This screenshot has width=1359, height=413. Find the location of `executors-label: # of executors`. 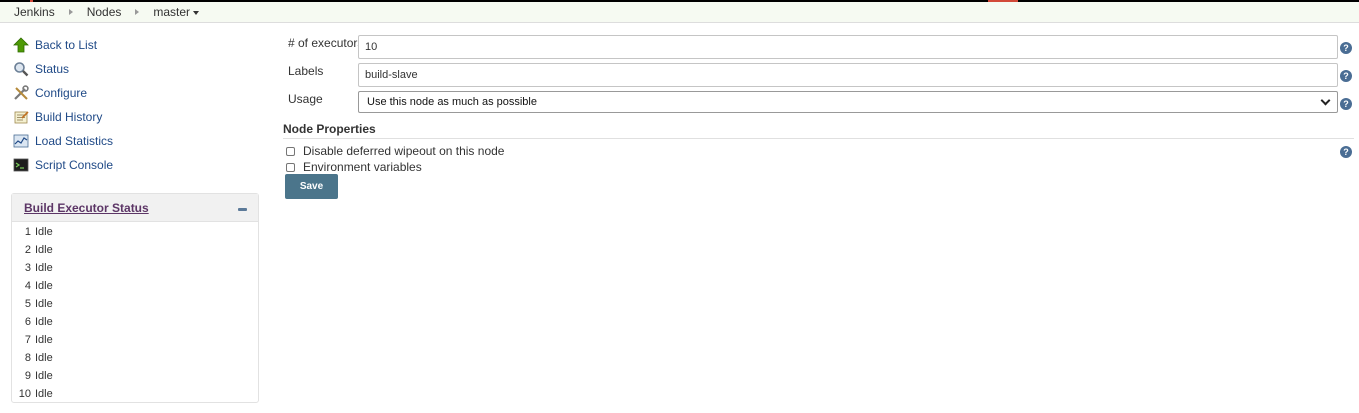

executors-label: # of executors is located at coordinates (326, 43).